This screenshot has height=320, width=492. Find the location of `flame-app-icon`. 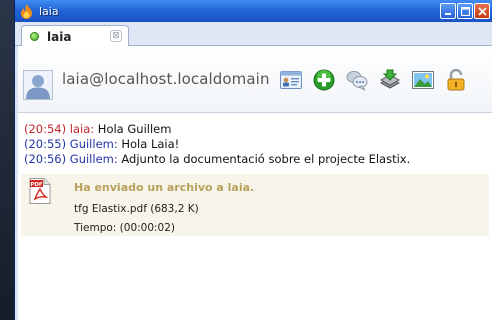

flame-app-icon is located at coordinates (26, 11).